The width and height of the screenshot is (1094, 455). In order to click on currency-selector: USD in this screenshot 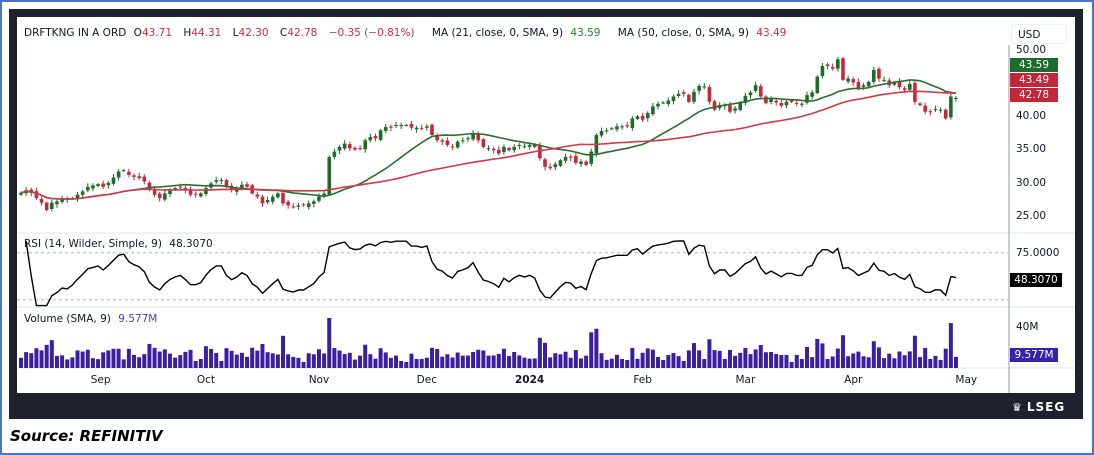, I will do `click(1039, 34)`.